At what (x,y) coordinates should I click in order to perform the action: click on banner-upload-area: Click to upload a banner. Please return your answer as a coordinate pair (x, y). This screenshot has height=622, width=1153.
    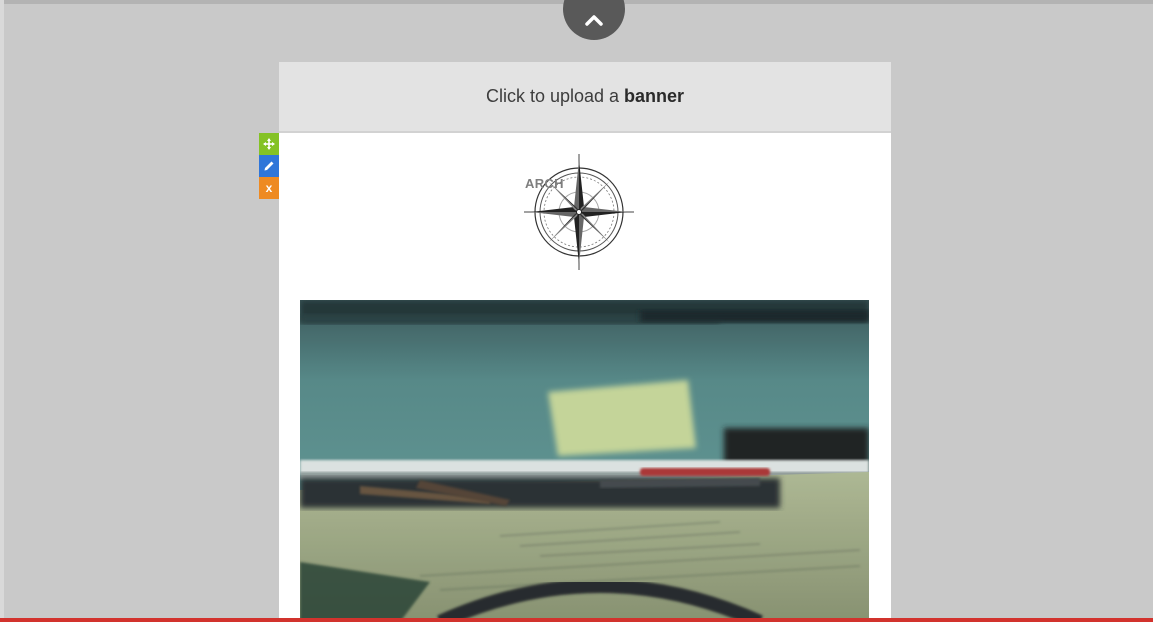
    Looking at the image, I should click on (585, 97).